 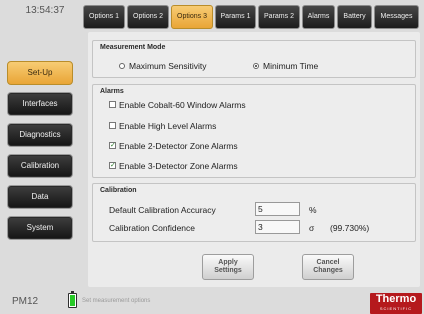 I want to click on measurement-mode-title: Measurement Mode, so click(x=133, y=47).